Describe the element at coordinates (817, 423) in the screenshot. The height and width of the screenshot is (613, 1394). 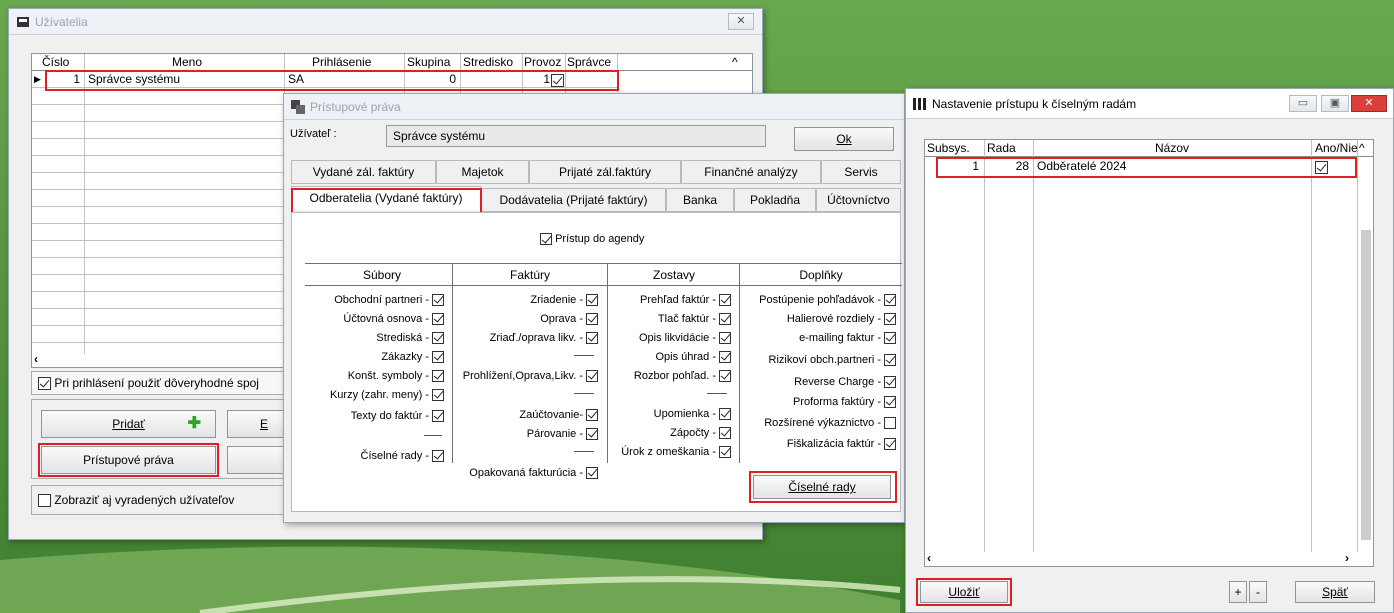
I see `perm-rozsirene-vykaznictvo: Rozšírené výkaznictvo -` at that location.